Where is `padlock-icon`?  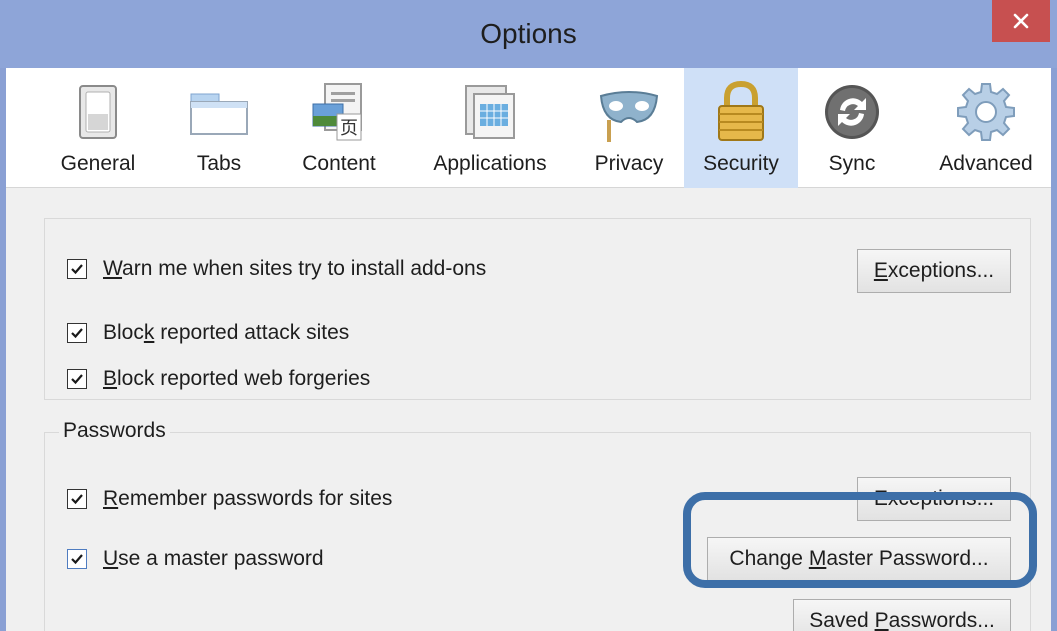
padlock-icon is located at coordinates (741, 110).